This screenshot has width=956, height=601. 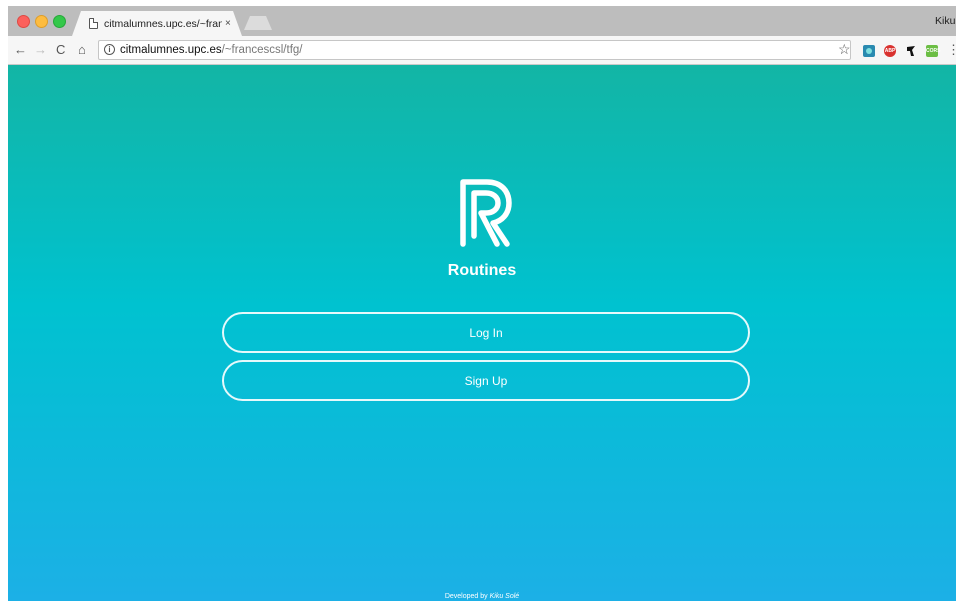 I want to click on bookmark-star-icon: ☆, so click(x=844, y=49).